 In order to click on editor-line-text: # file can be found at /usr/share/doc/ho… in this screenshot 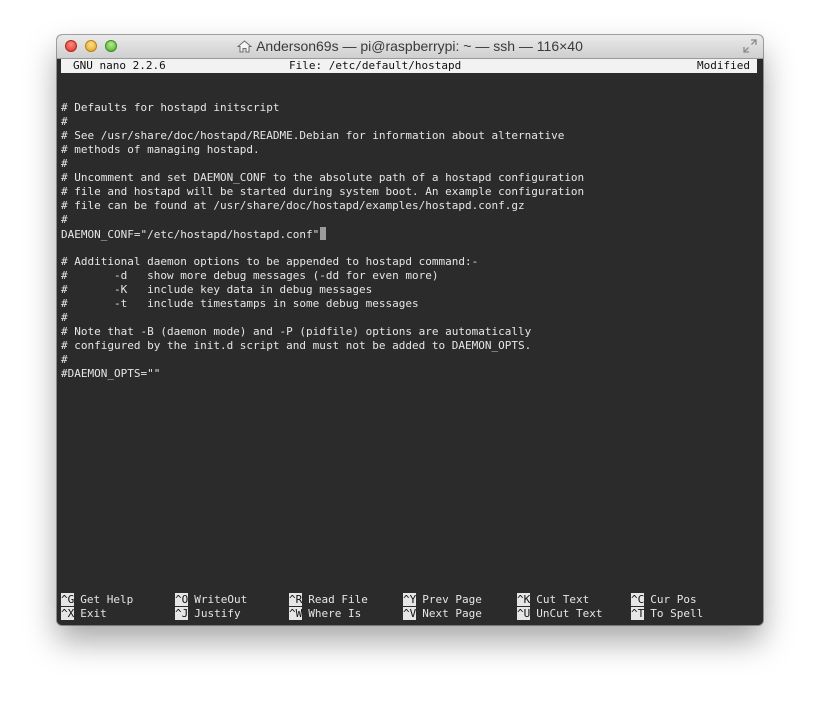, I will do `click(293, 205)`.